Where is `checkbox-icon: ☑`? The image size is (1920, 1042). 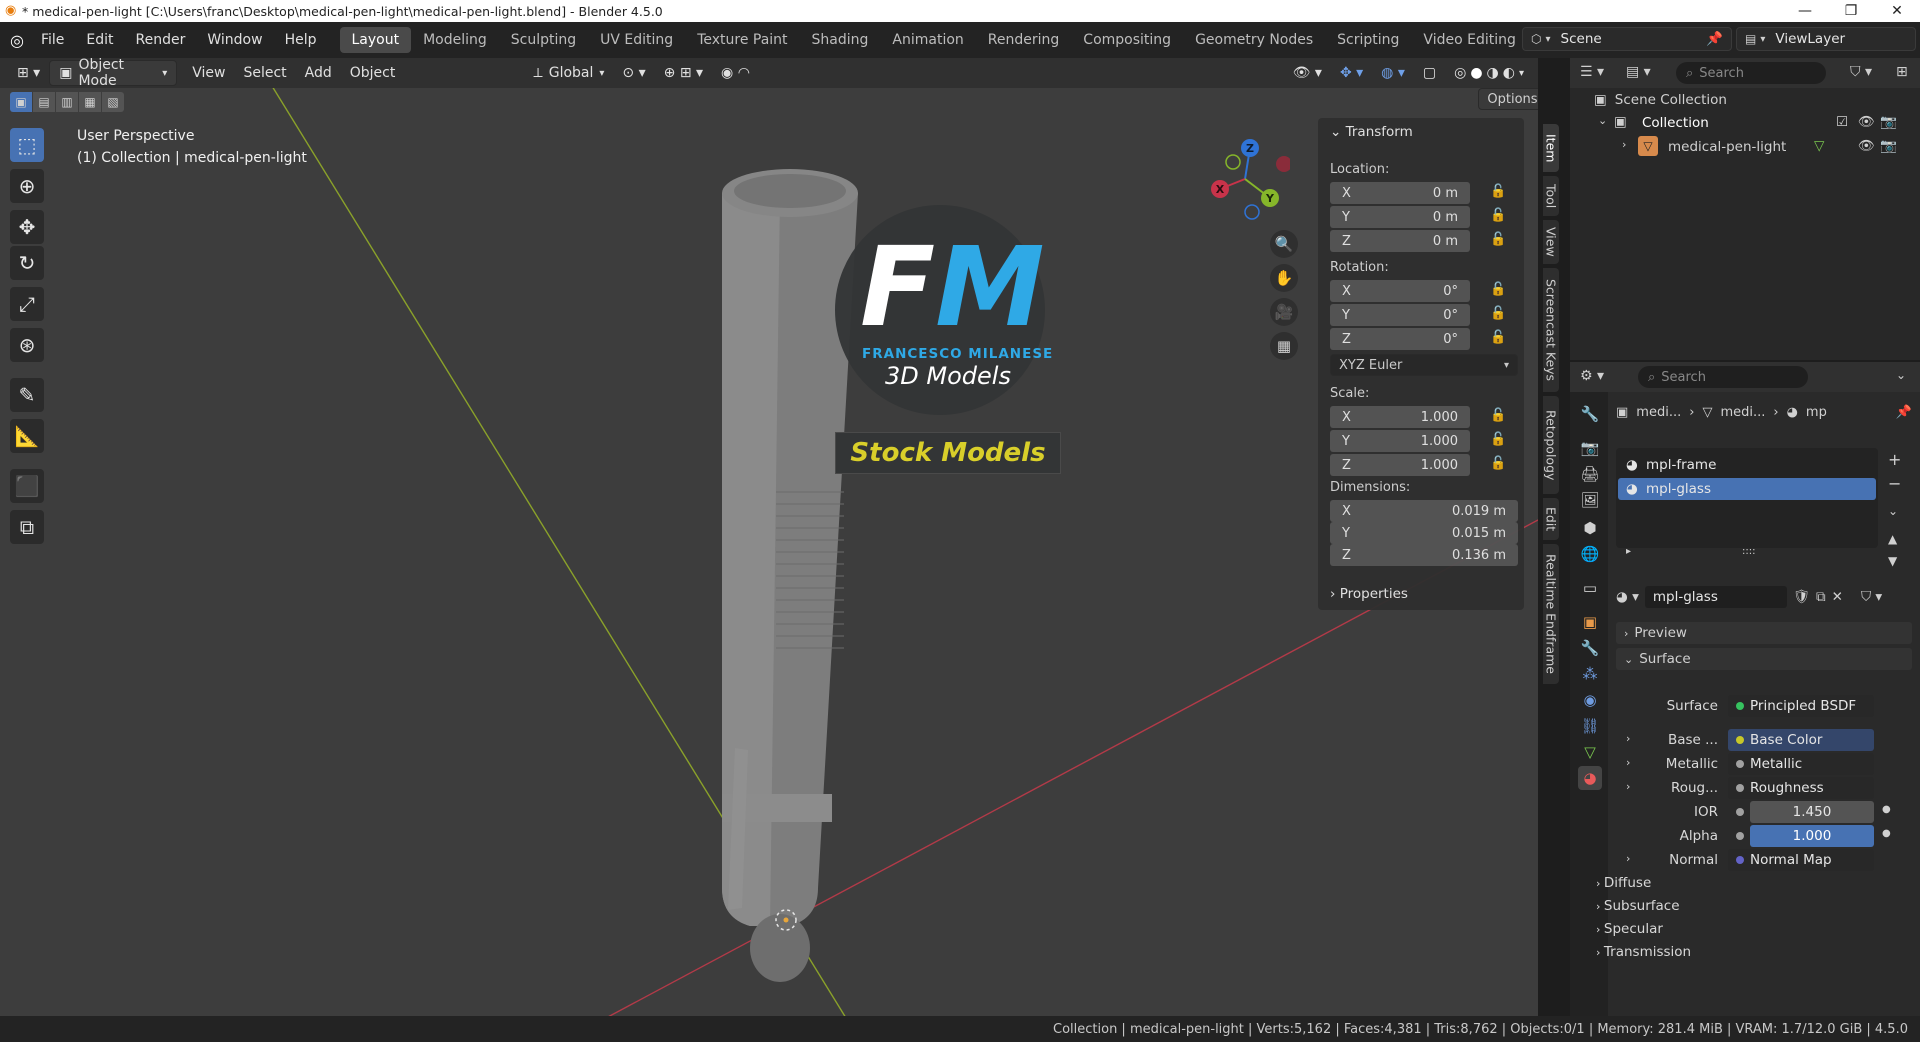
checkbox-icon: ☑ is located at coordinates (1842, 122).